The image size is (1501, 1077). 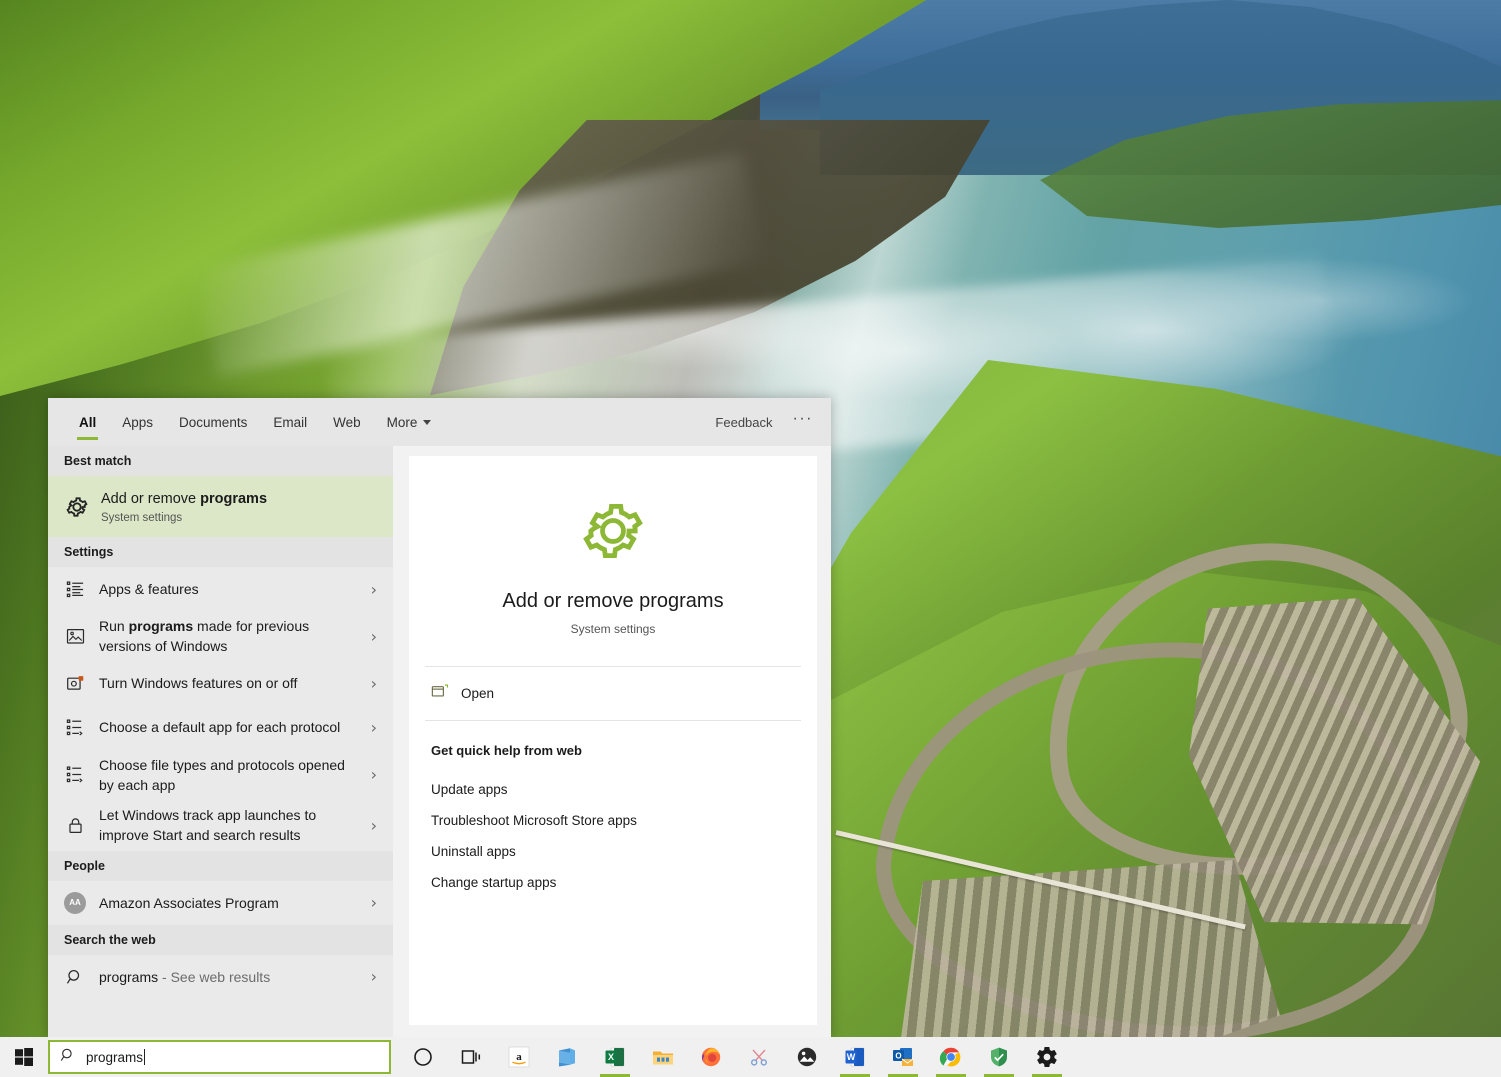 I want to click on taskbar-item-file-explorer, so click(x=663, y=1057).